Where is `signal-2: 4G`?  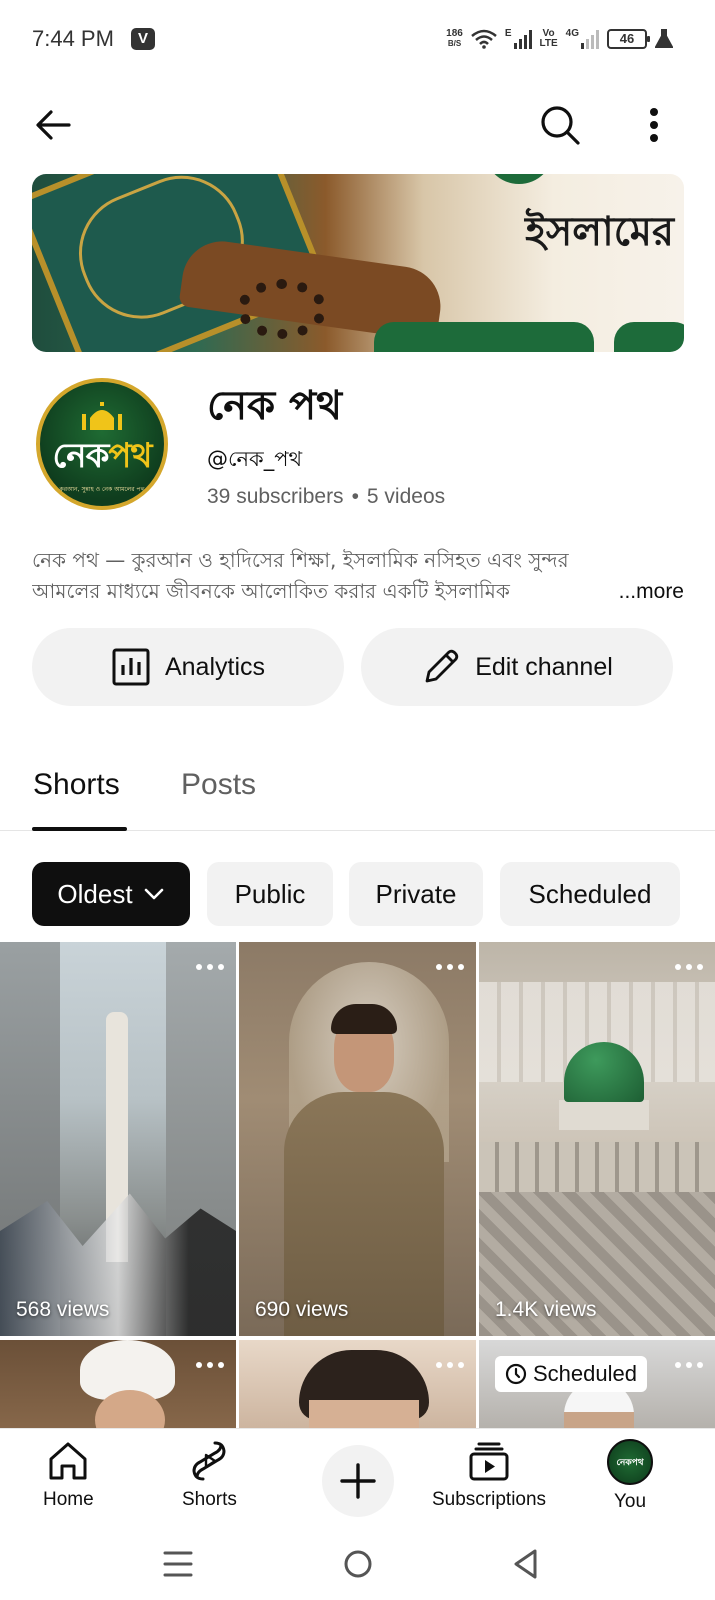
signal-2: 4G is located at coordinates (582, 39).